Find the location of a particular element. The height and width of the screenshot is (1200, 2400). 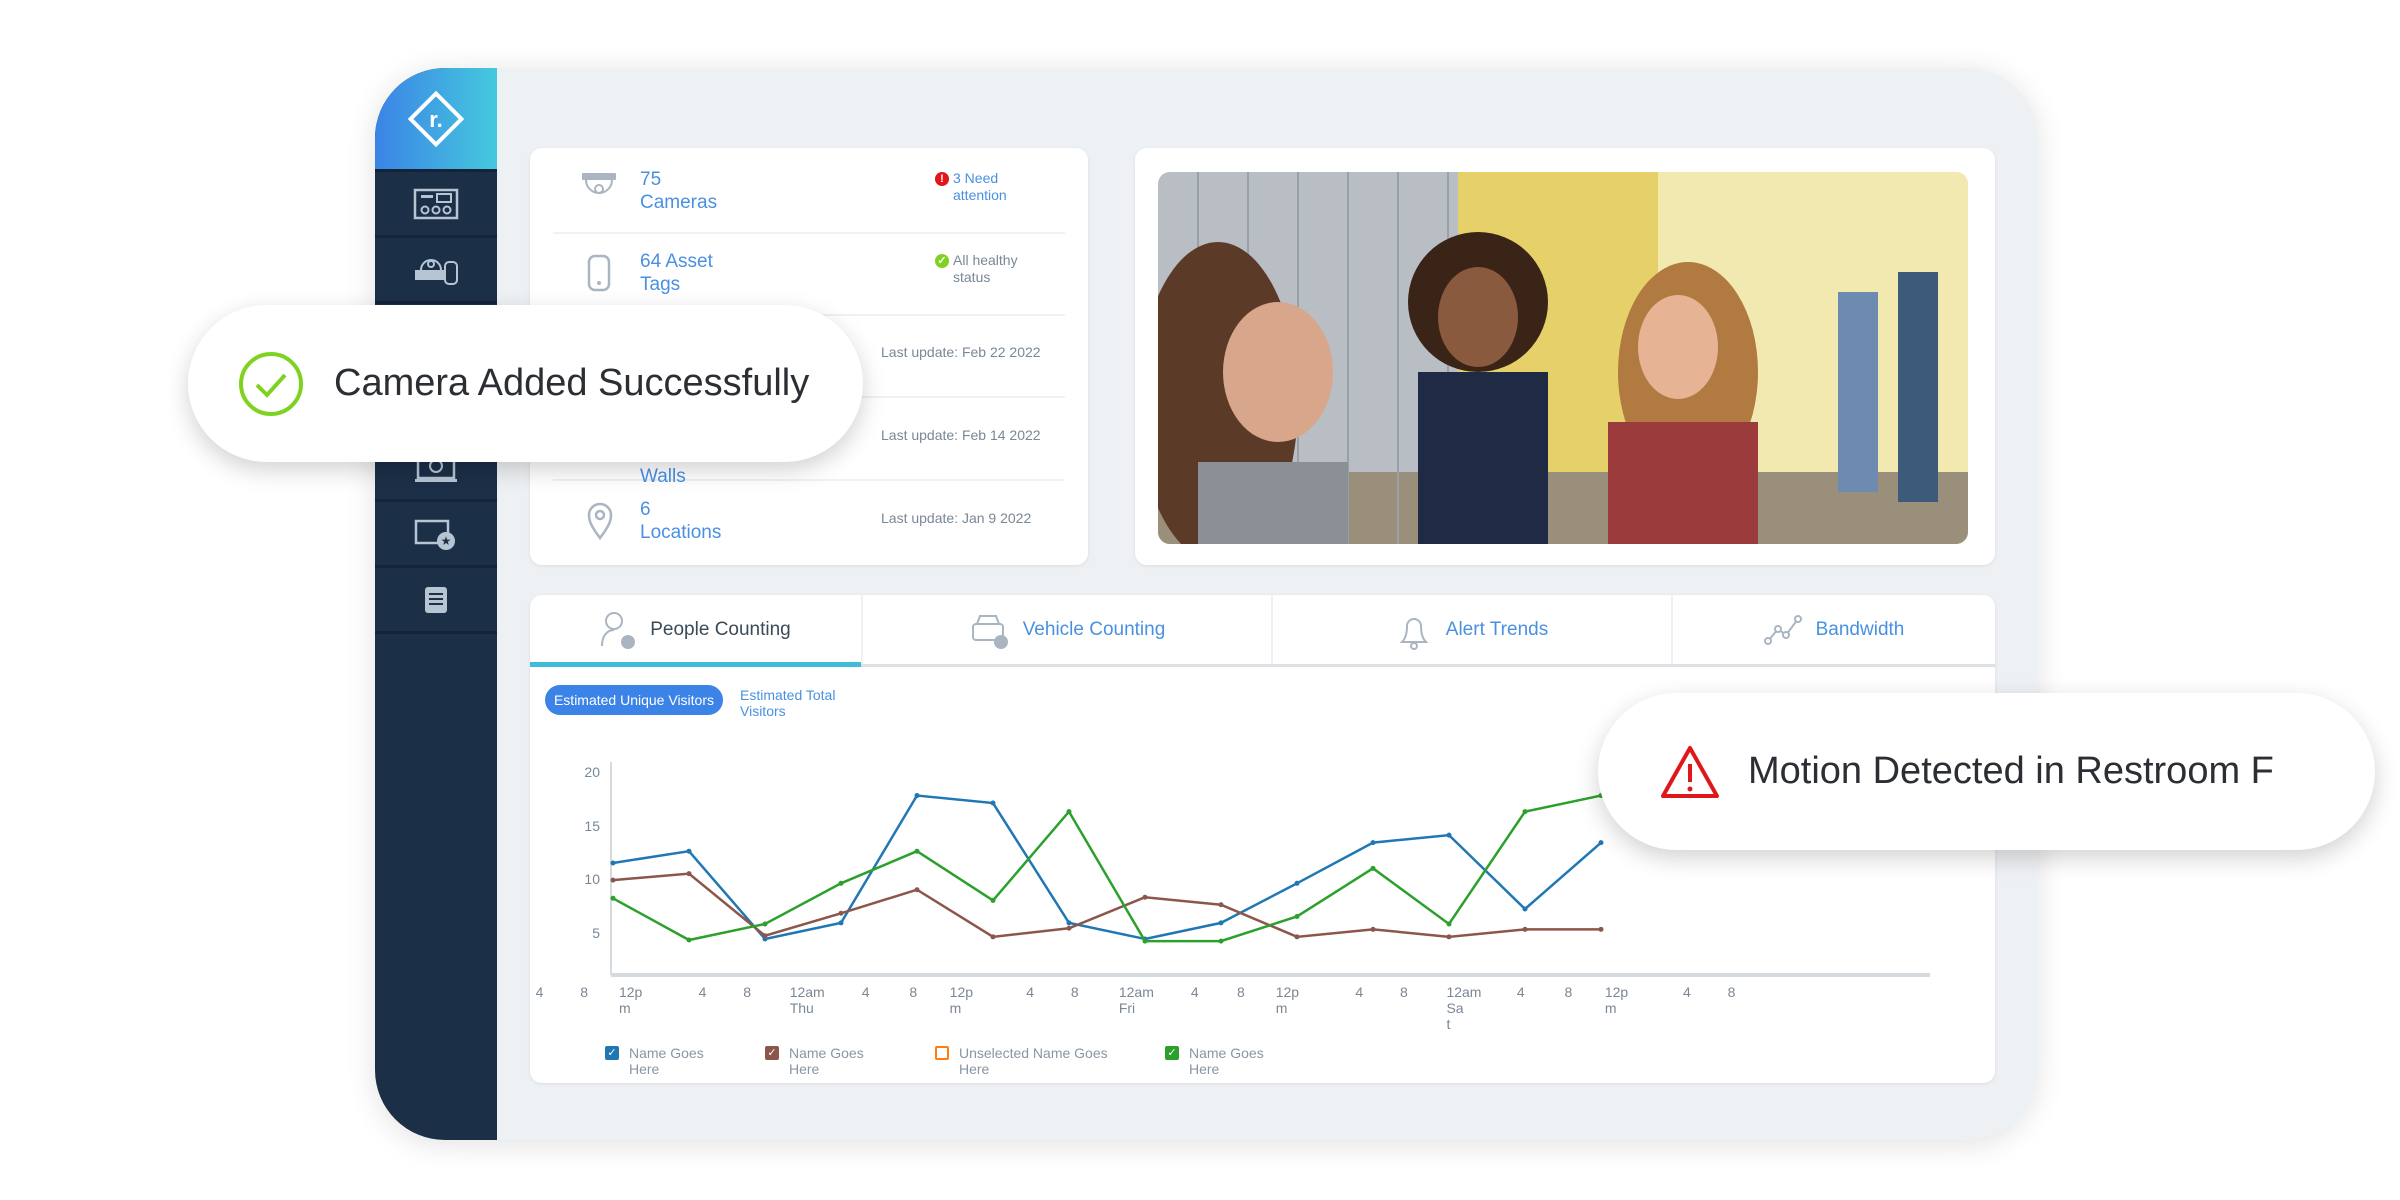

legend-label: Unselected Name Goes Here is located at coordinates (1033, 1061).